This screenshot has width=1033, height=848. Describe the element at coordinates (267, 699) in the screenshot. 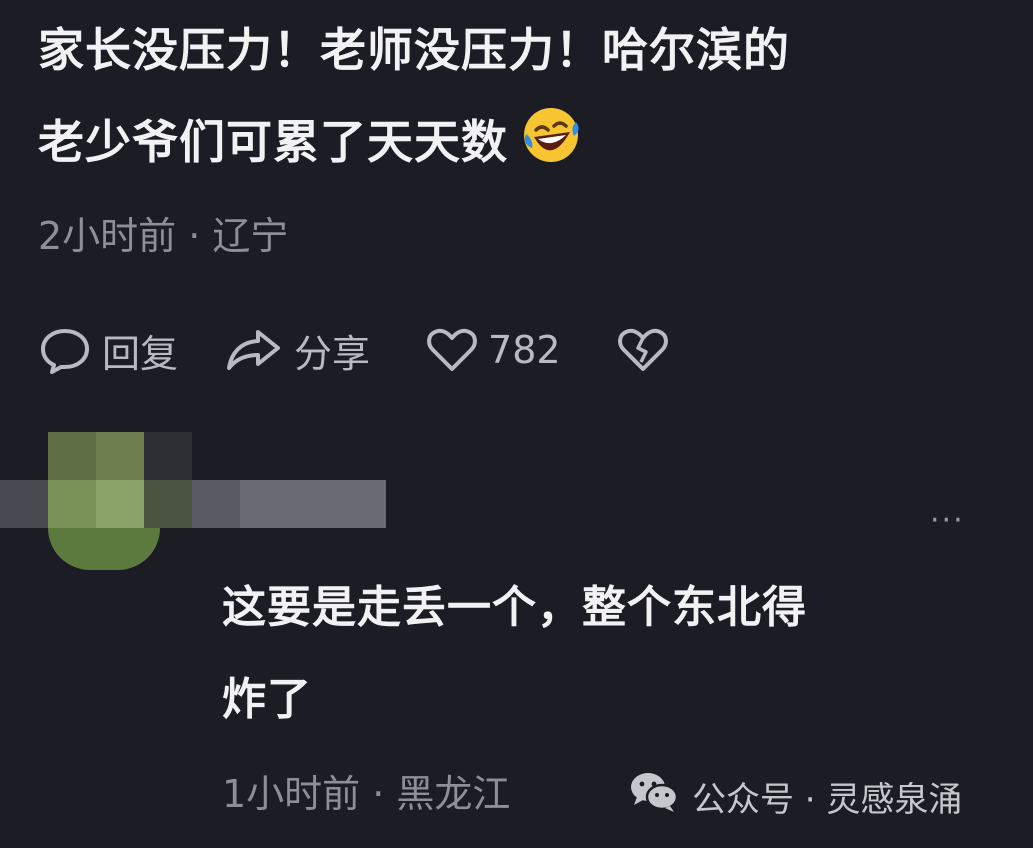

I see `comment-text-line: 炸了` at that location.